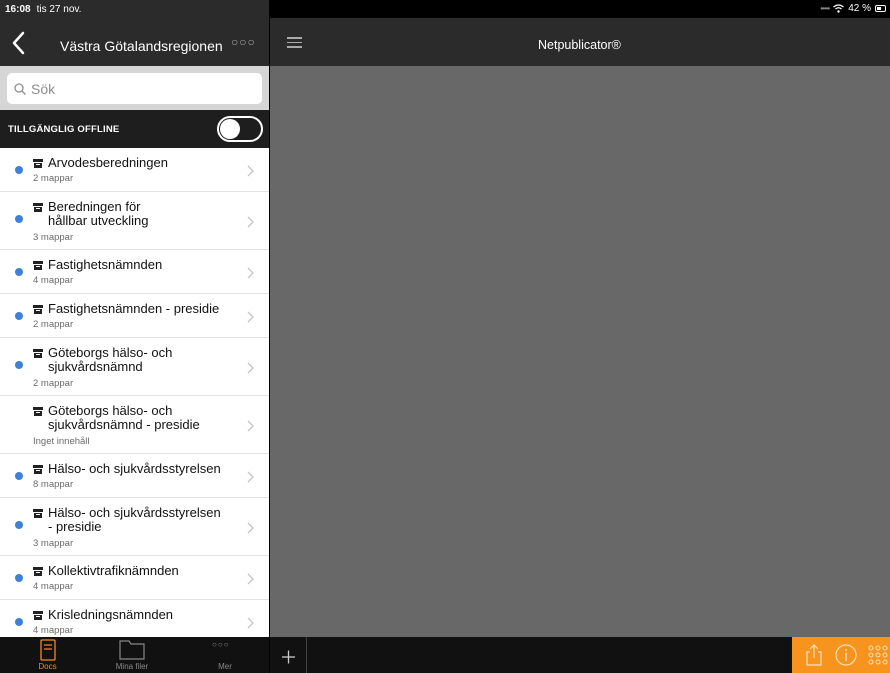 This screenshot has height=673, width=890. I want to click on list-item-subtitle: 8 mappar, so click(53, 484).